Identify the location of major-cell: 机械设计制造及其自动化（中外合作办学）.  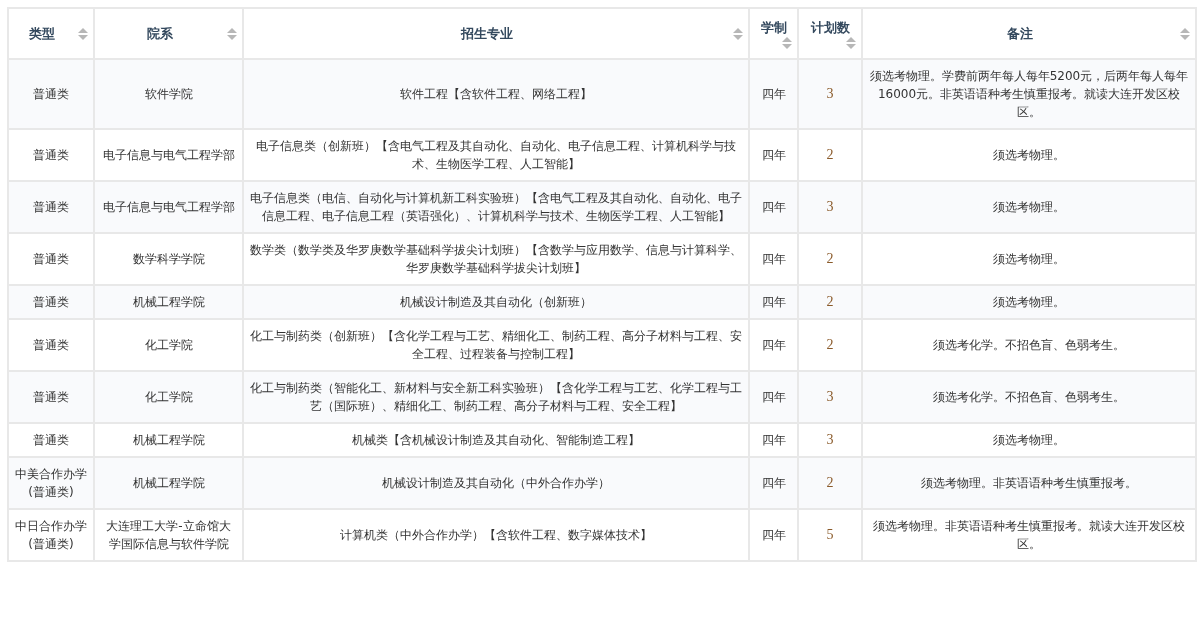
(496, 483).